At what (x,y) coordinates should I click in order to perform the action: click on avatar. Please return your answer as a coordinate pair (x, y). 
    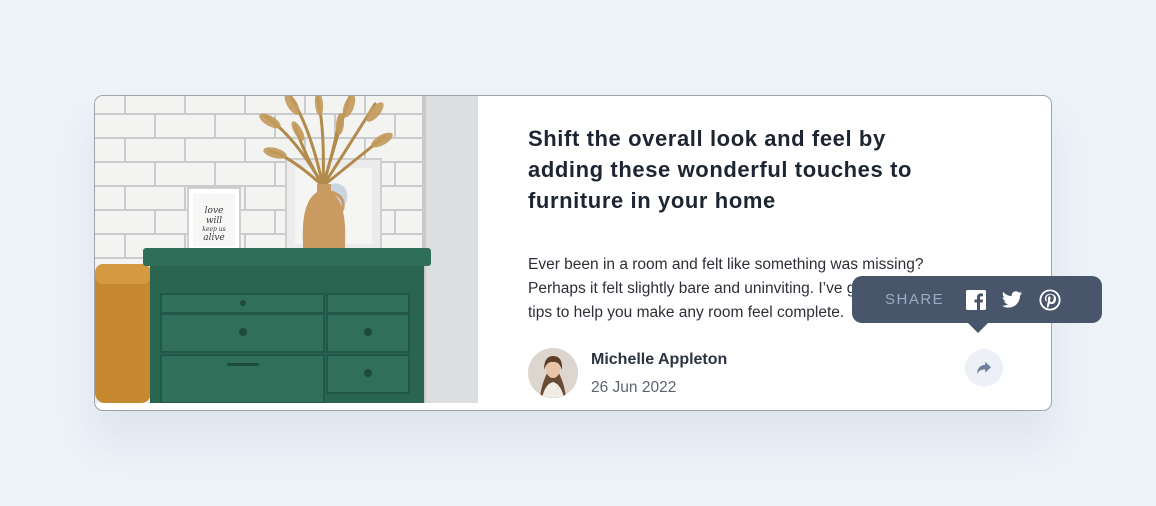
    Looking at the image, I should click on (553, 373).